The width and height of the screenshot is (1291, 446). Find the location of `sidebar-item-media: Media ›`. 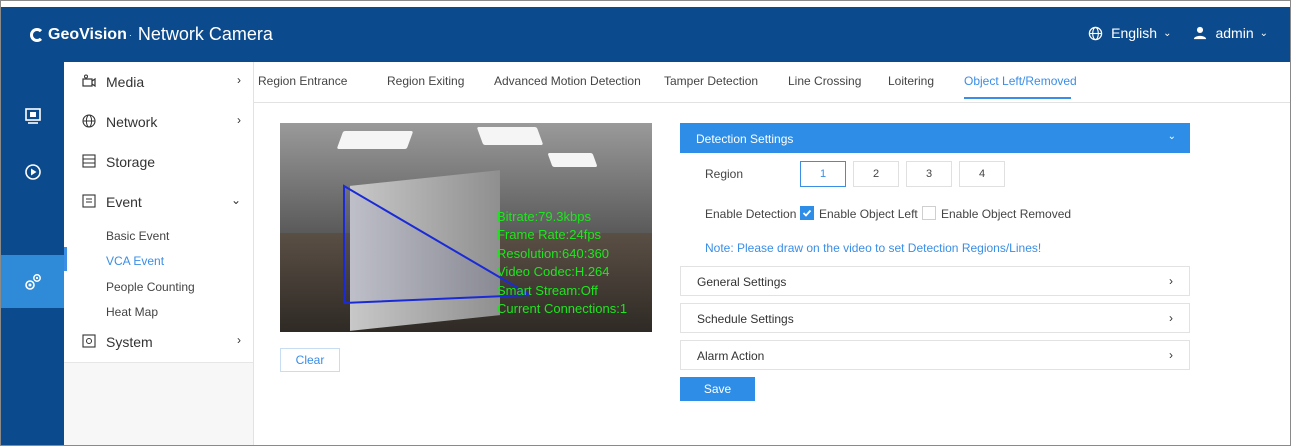

sidebar-item-media: Media › is located at coordinates (158, 82).